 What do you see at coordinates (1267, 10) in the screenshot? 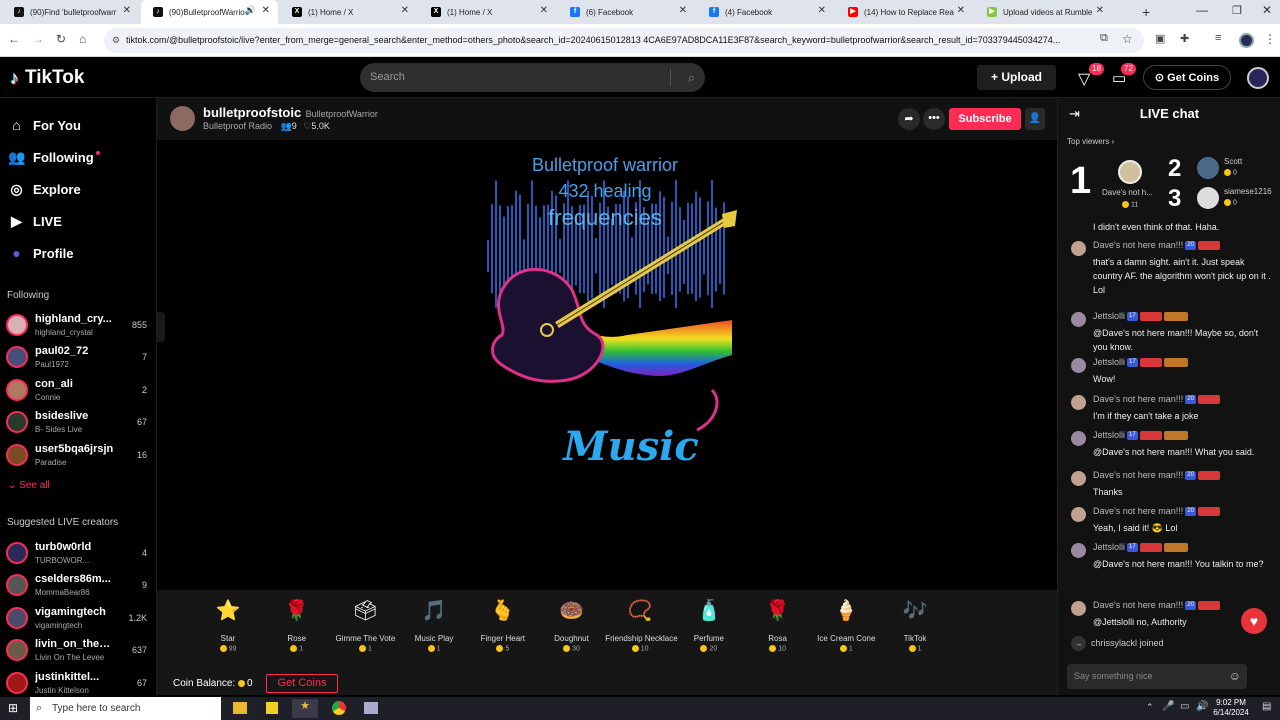
I see `close-window-button: ✕` at bounding box center [1267, 10].